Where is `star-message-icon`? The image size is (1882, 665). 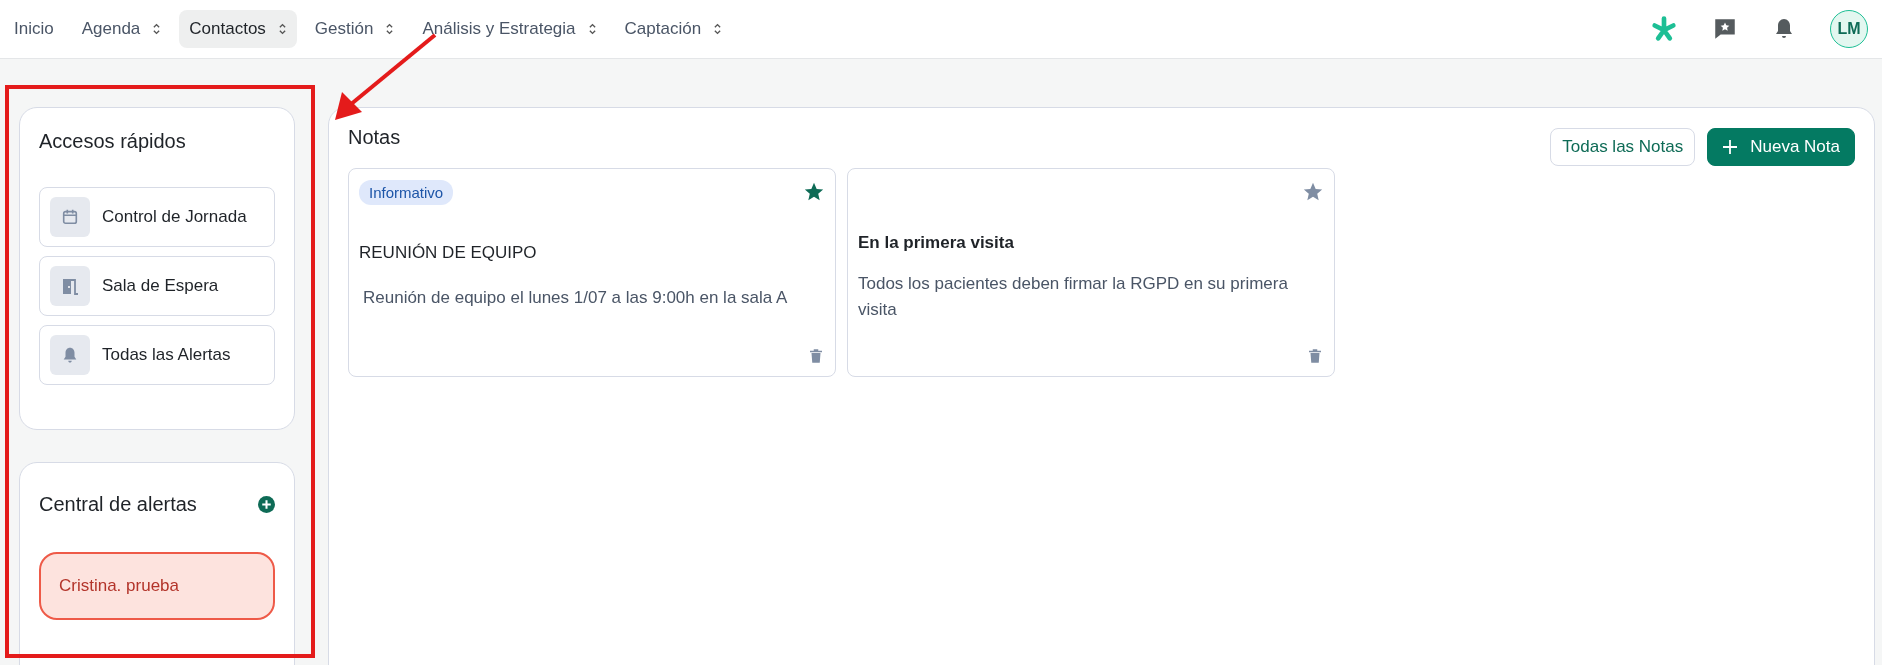 star-message-icon is located at coordinates (1725, 29).